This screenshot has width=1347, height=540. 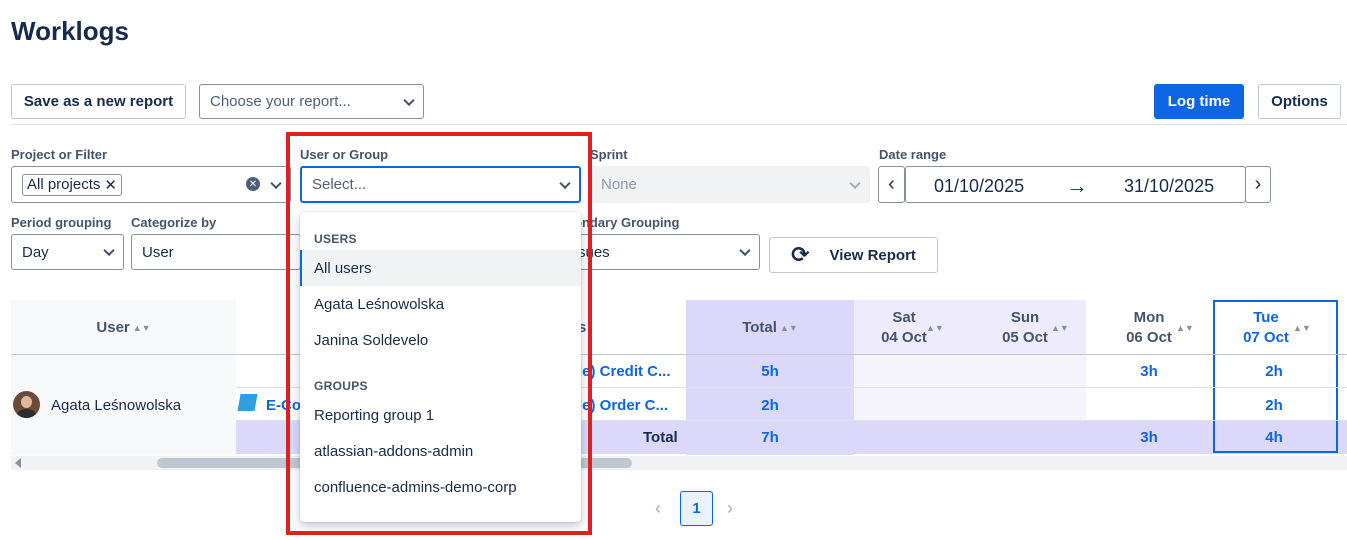 I want to click on categorize-by-value: User, so click(x=158, y=252).